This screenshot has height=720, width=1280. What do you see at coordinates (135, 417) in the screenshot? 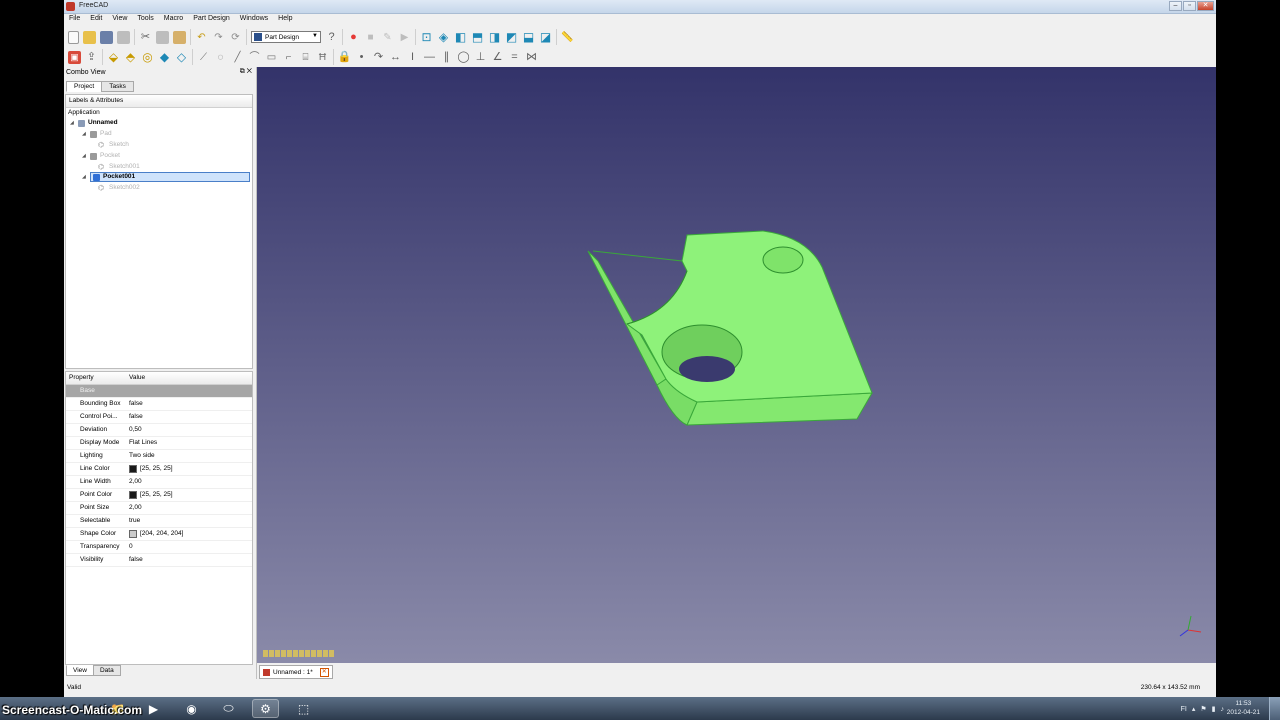
I see `property-value-cell: false` at bounding box center [135, 417].